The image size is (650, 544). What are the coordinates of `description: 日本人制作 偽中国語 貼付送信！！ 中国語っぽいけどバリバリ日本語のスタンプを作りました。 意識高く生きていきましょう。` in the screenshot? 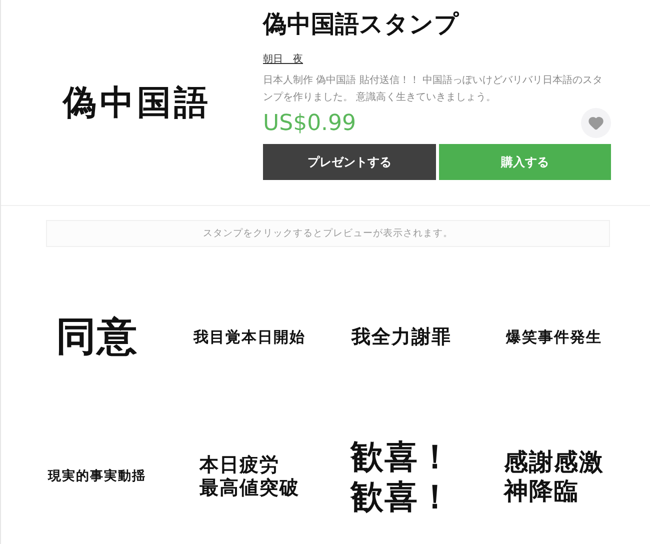 It's located at (433, 89).